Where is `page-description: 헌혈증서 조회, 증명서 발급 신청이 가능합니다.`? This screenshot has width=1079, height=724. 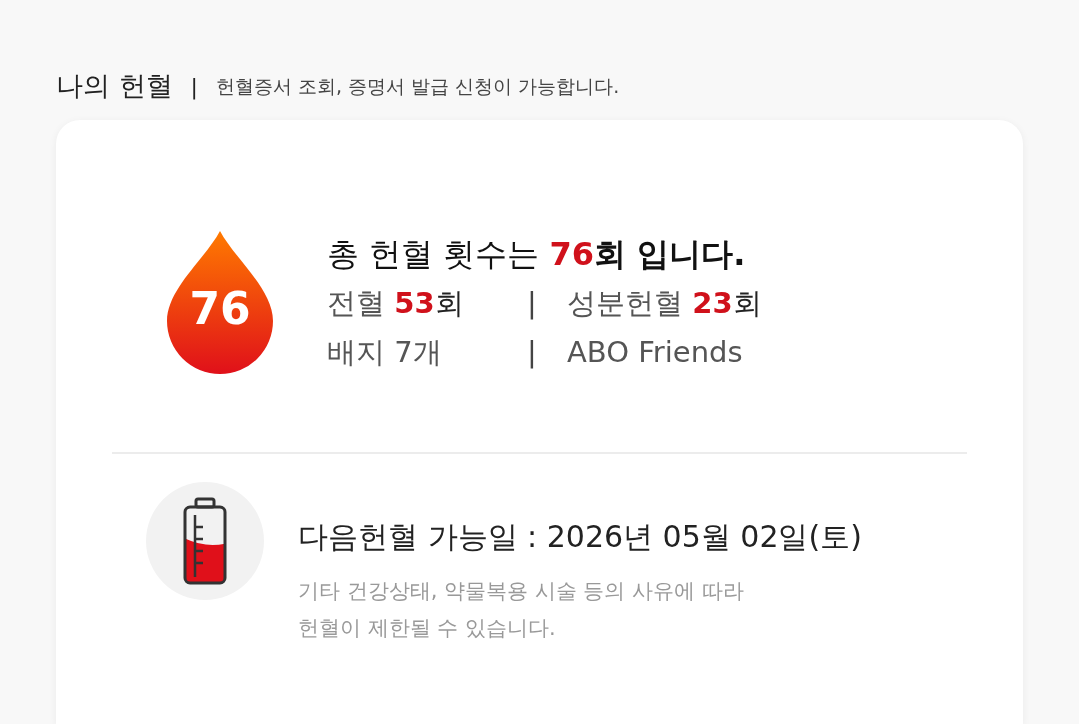
page-description: 헌혈증서 조회, 증명서 발급 신청이 가능합니다. is located at coordinates (418, 86).